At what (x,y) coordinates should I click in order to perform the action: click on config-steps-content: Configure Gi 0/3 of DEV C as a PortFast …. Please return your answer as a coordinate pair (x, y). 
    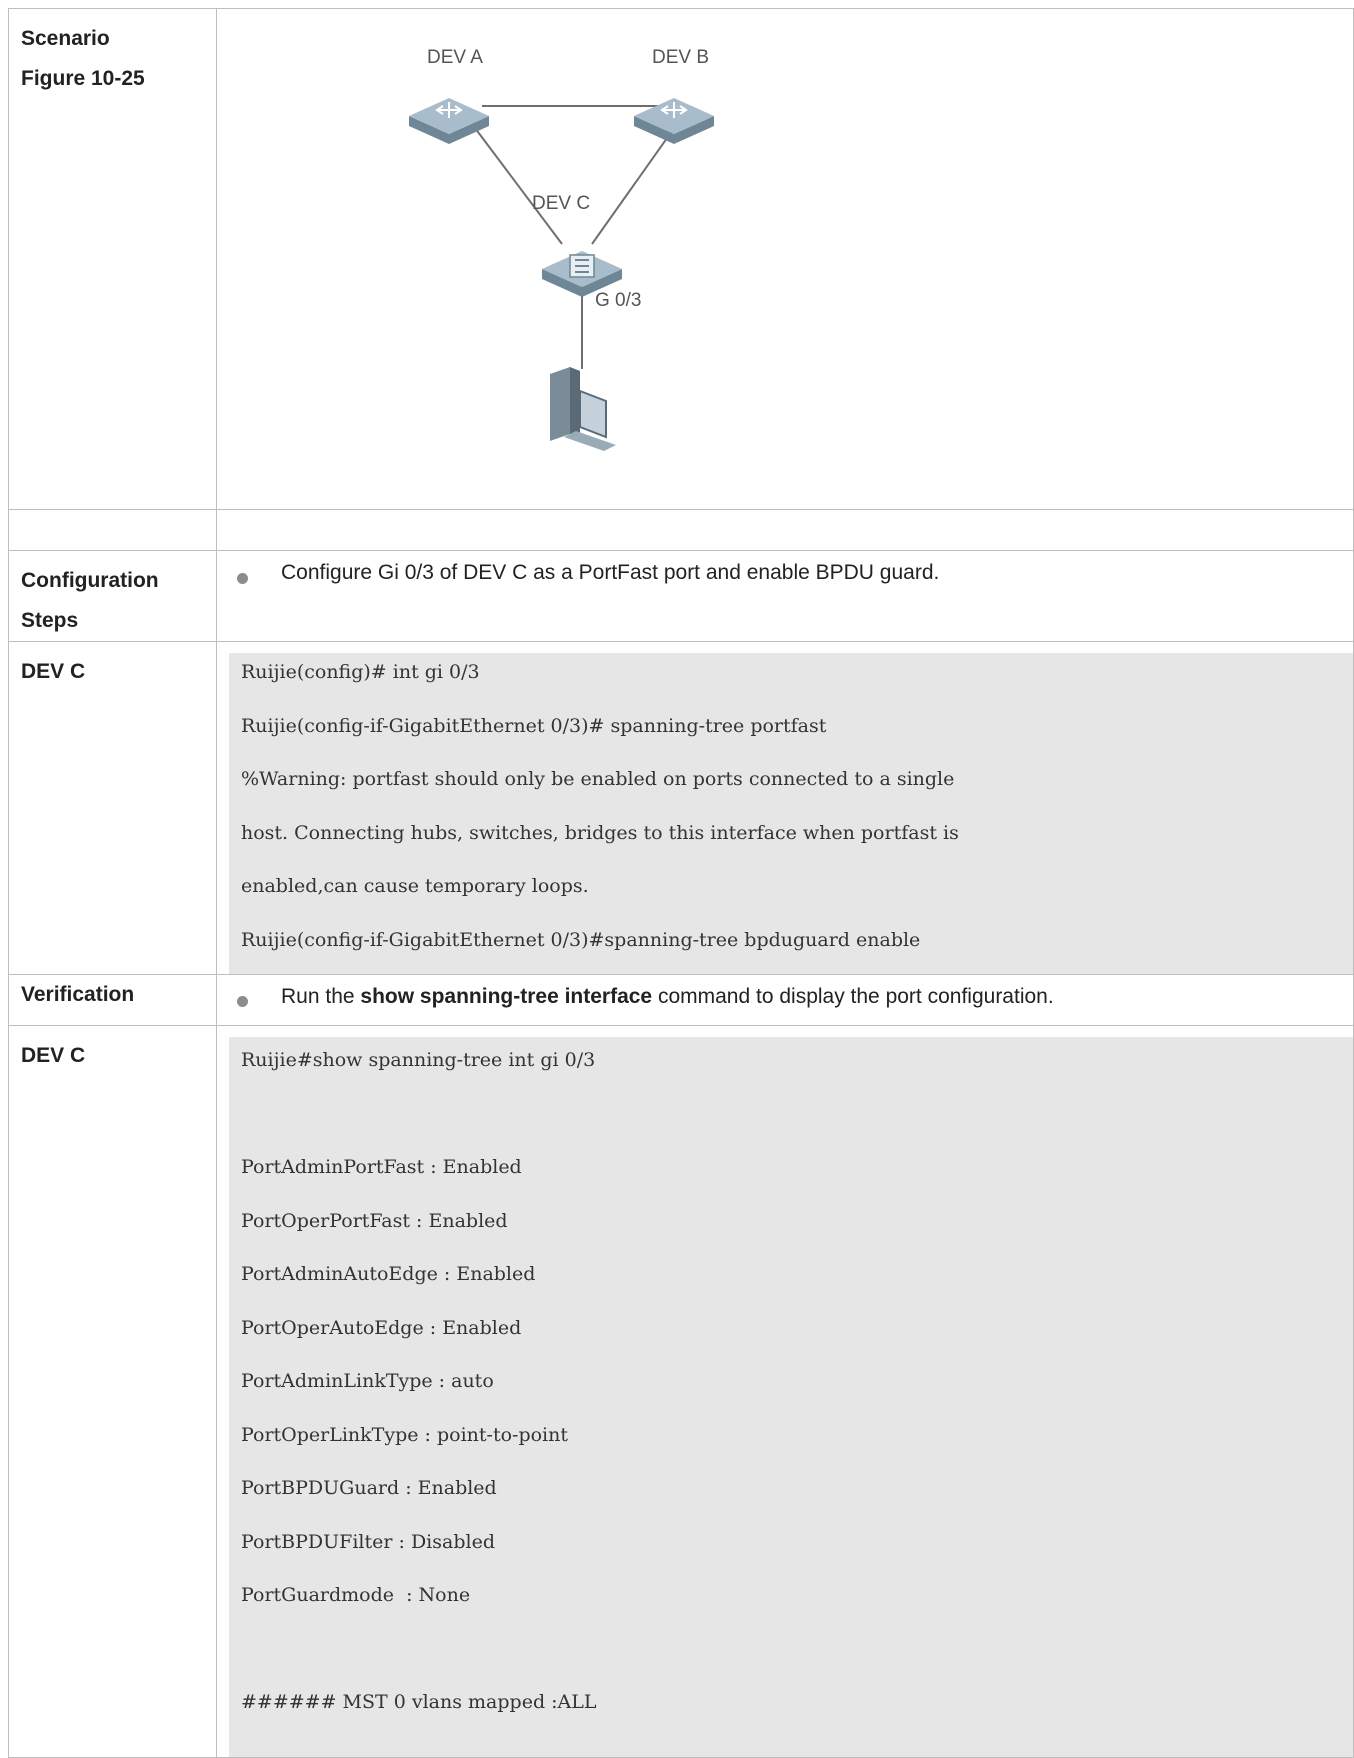
    Looking at the image, I should click on (785, 596).